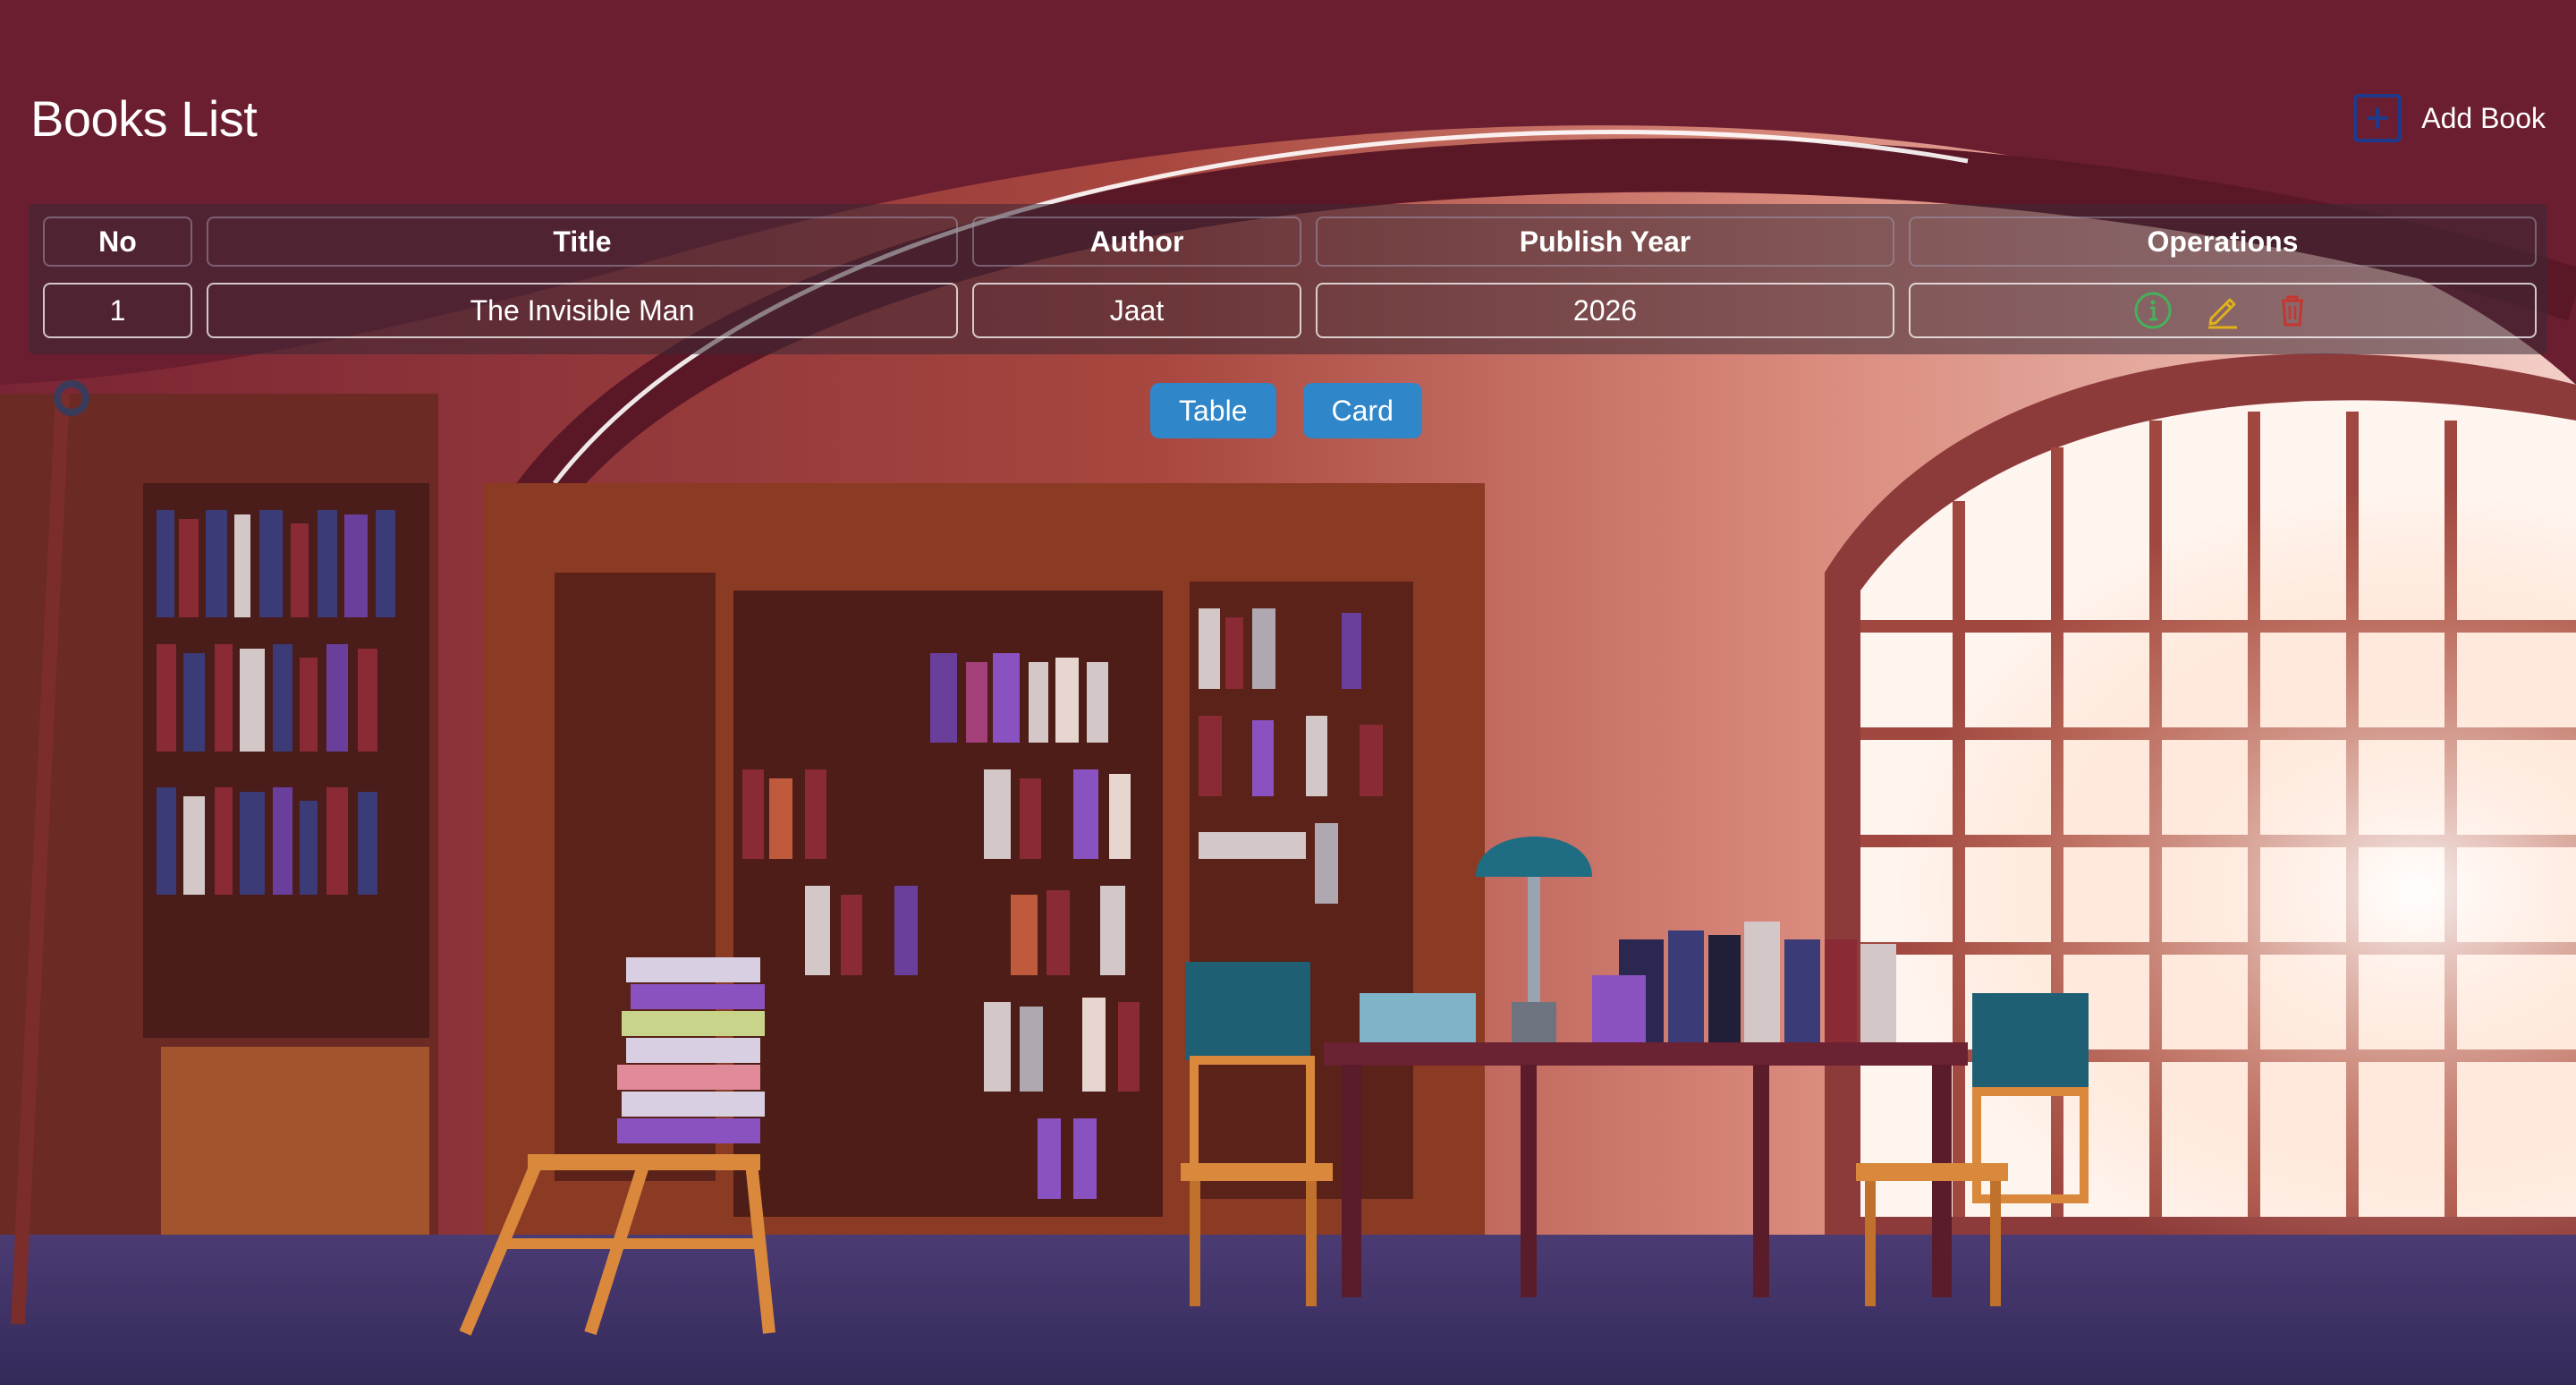  I want to click on column-header-author: Author, so click(1136, 242).